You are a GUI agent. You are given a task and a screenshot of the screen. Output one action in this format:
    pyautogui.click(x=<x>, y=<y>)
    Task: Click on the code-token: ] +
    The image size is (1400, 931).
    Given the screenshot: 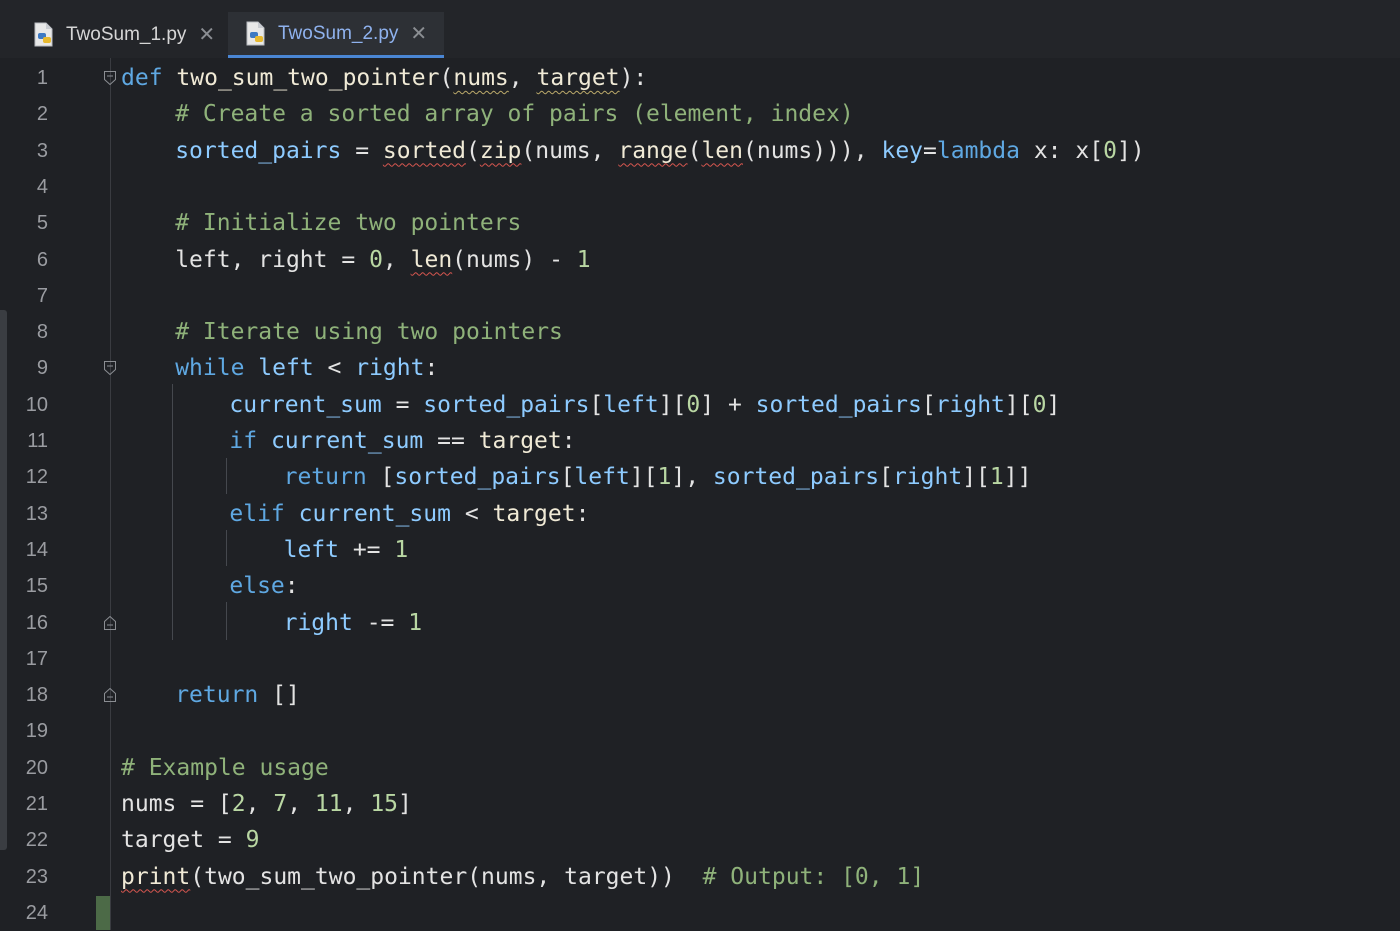 What is the action you would take?
    pyautogui.click(x=728, y=404)
    